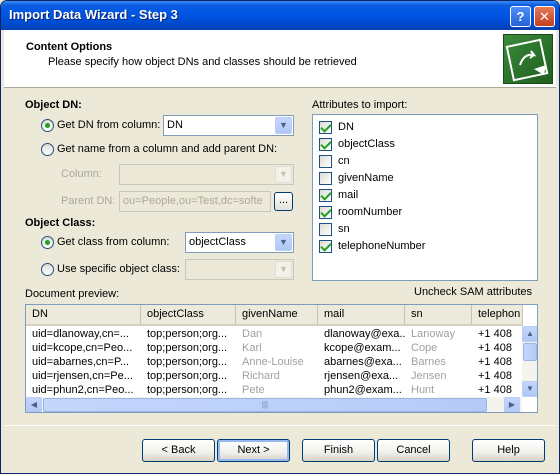 Image resolution: width=560 pixels, height=474 pixels. What do you see at coordinates (419, 213) in the screenshot?
I see `attribute-item: roomNumber` at bounding box center [419, 213].